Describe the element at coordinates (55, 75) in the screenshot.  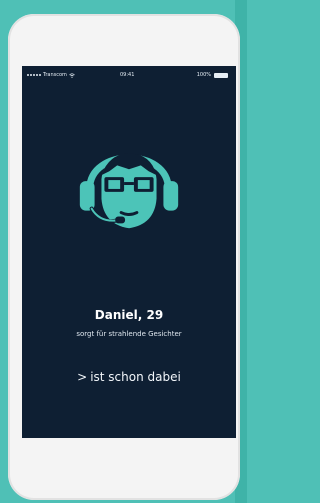
I see `carrier-label: Transcom` at that location.